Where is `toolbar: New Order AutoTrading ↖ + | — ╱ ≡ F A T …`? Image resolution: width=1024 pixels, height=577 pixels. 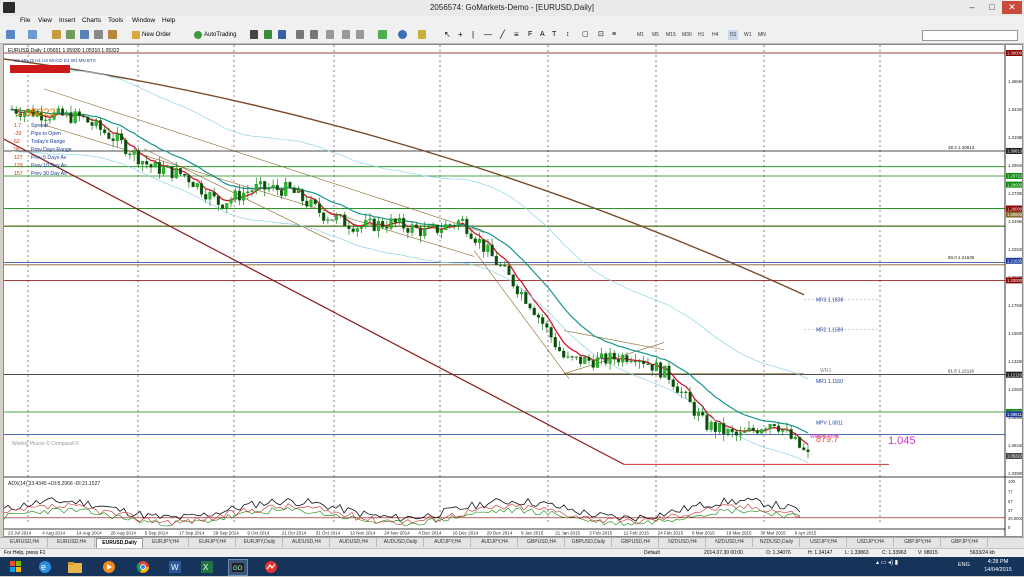 toolbar: New Order AutoTrading ↖ + | — ╱ ≡ F A T … is located at coordinates (512, 35).